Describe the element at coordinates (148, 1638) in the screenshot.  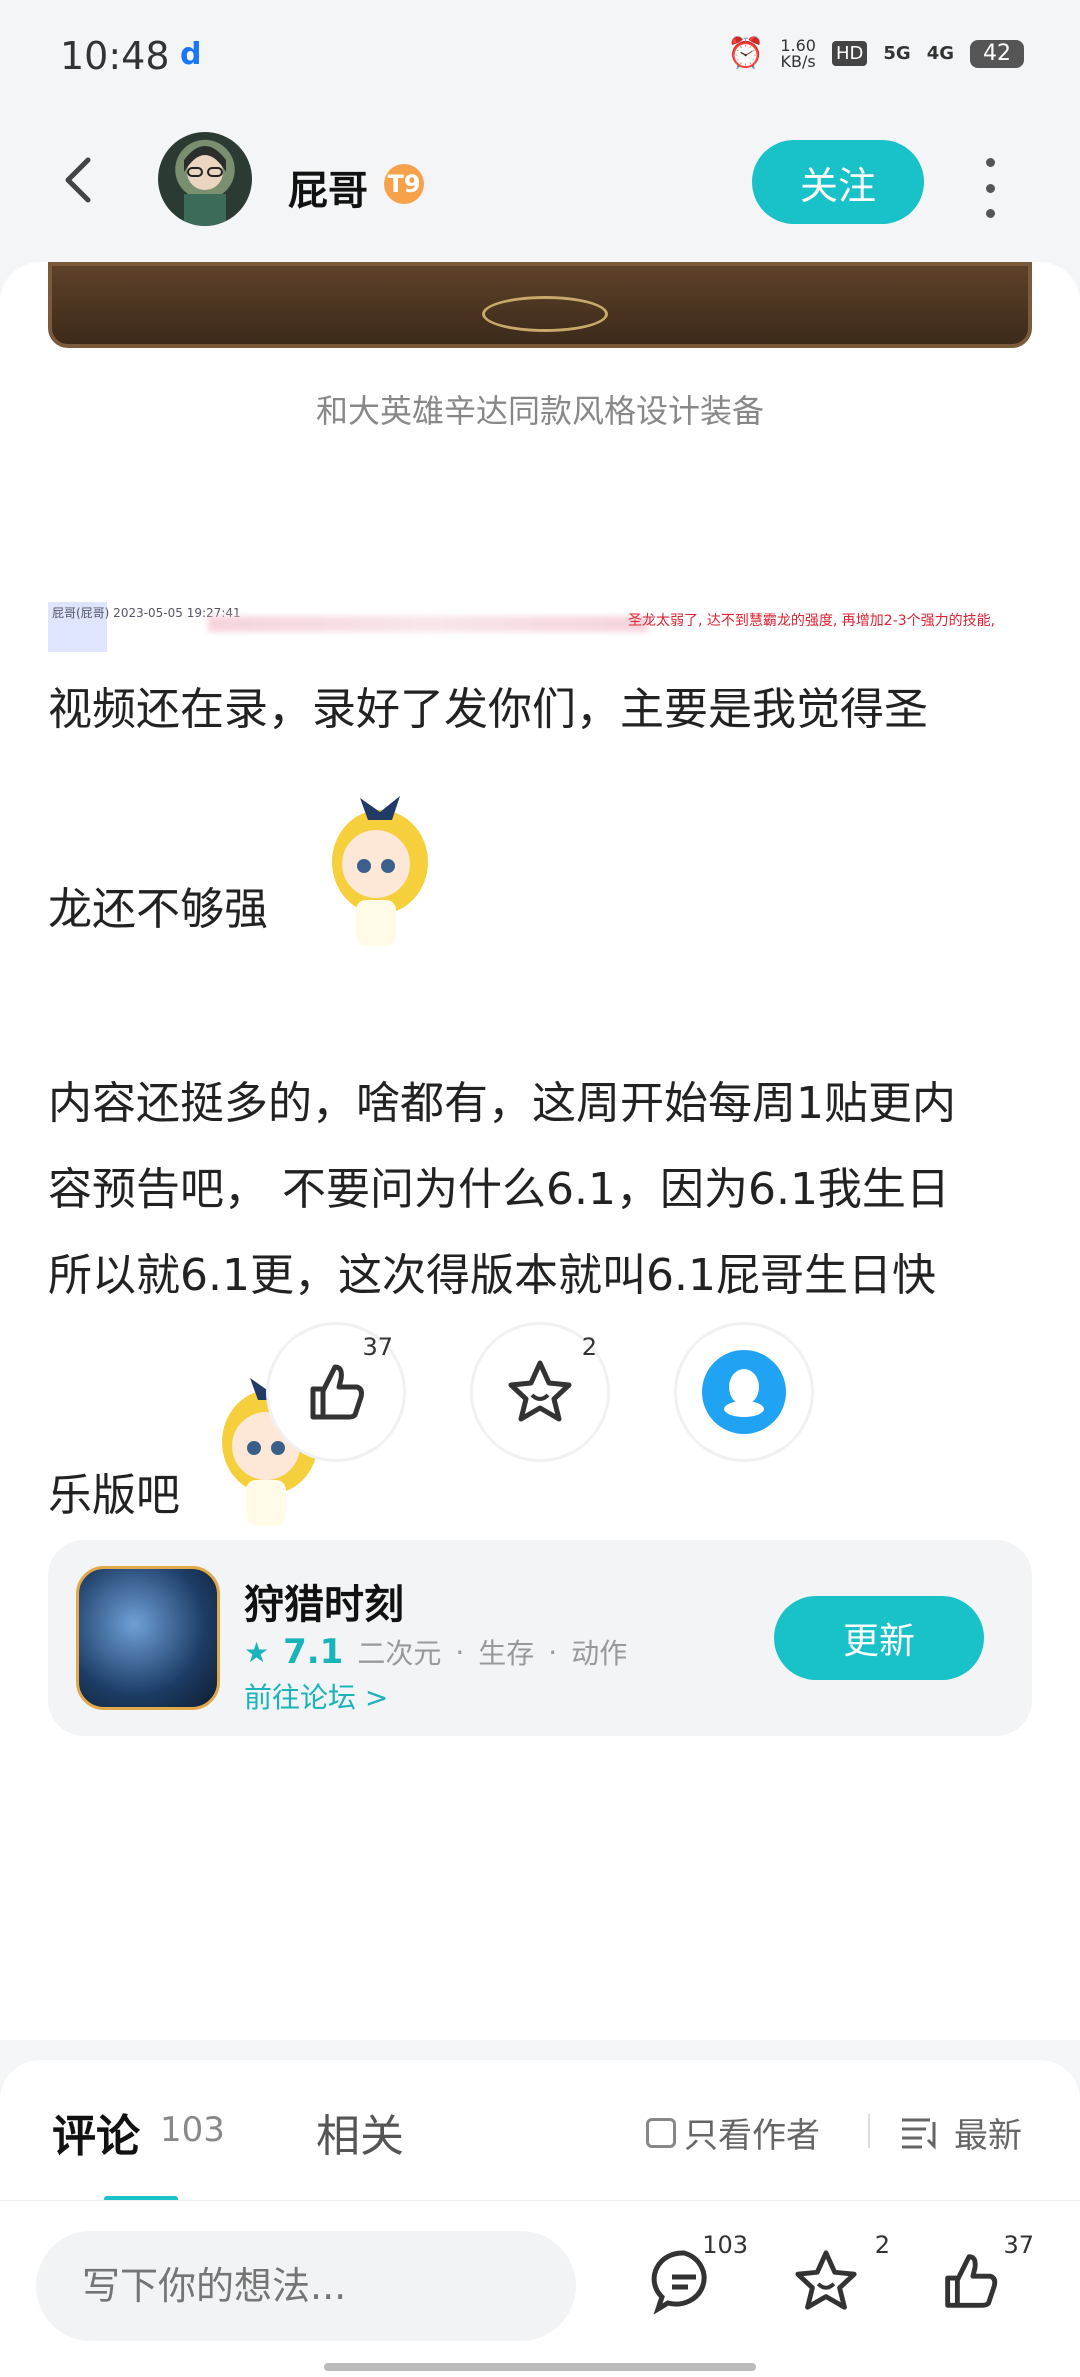
I see `game-icon` at that location.